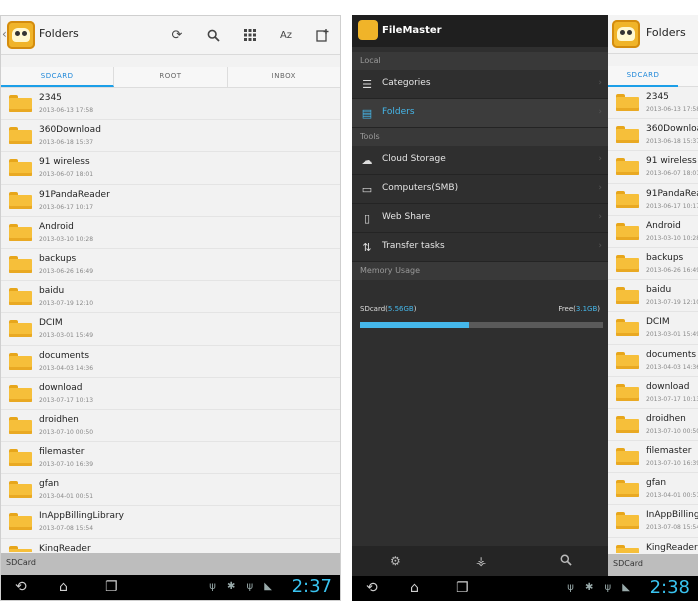 The width and height of the screenshot is (698, 601). Describe the element at coordinates (415, 309) in the screenshot. I see `sdcard-label-close: )` at that location.